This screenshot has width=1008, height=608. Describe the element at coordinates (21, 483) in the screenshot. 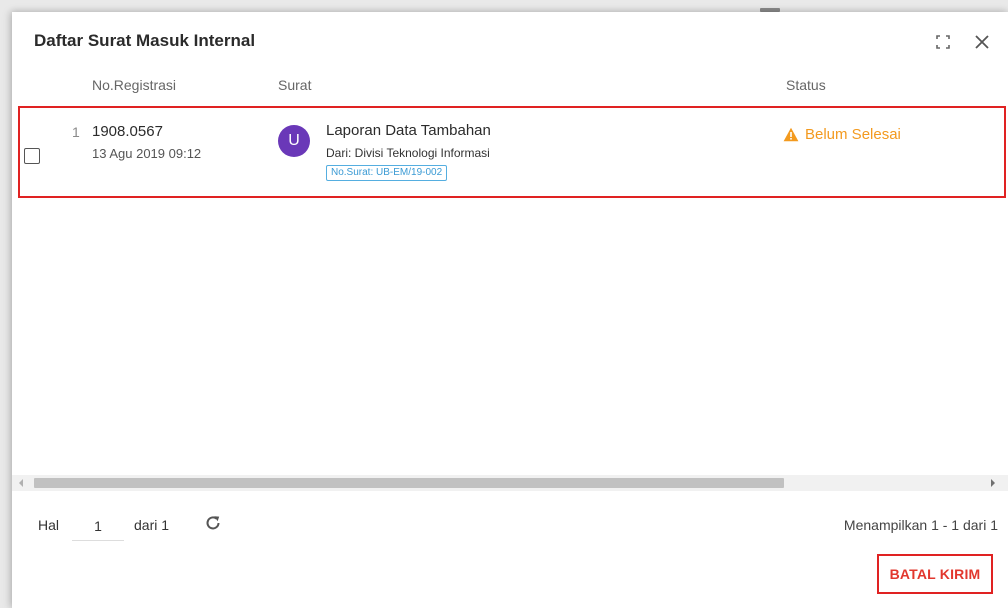

I see `scroll-left-icon` at that location.